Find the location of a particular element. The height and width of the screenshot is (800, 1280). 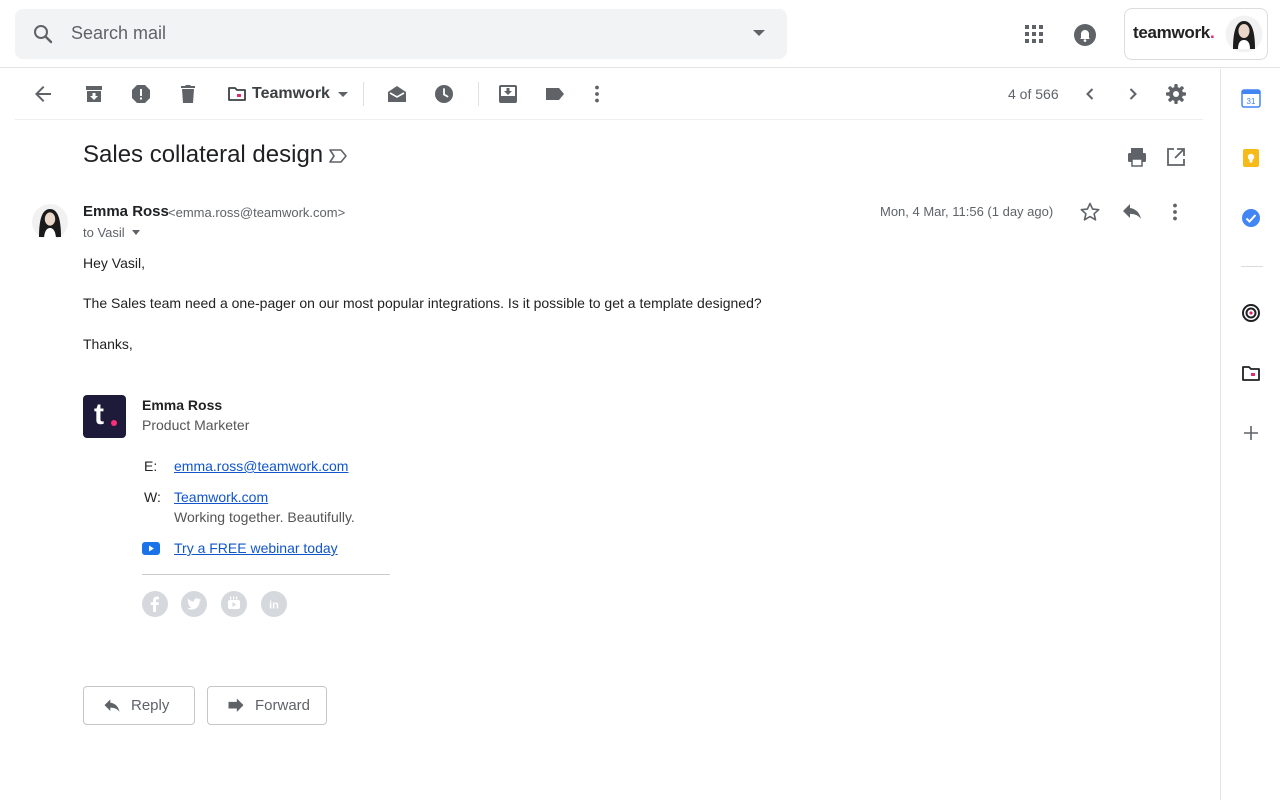

mark-unread-icon is located at coordinates (397, 94).